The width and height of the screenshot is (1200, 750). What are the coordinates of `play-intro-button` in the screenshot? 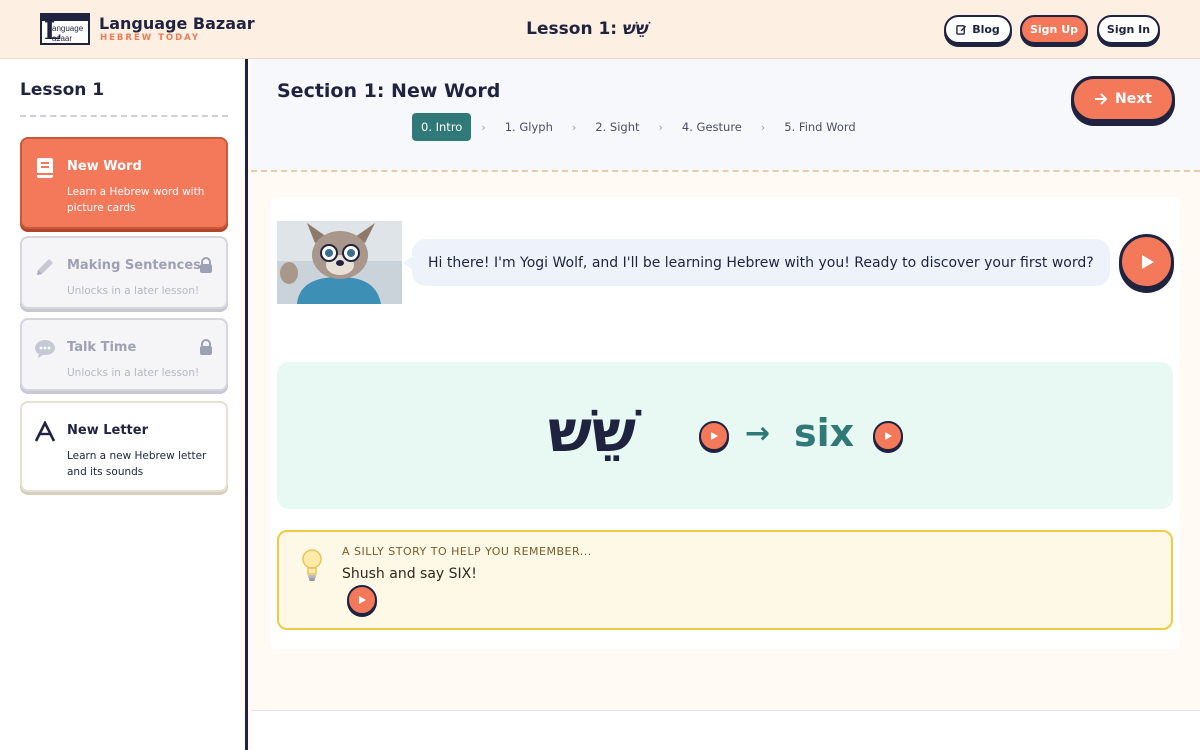 It's located at (1146, 261).